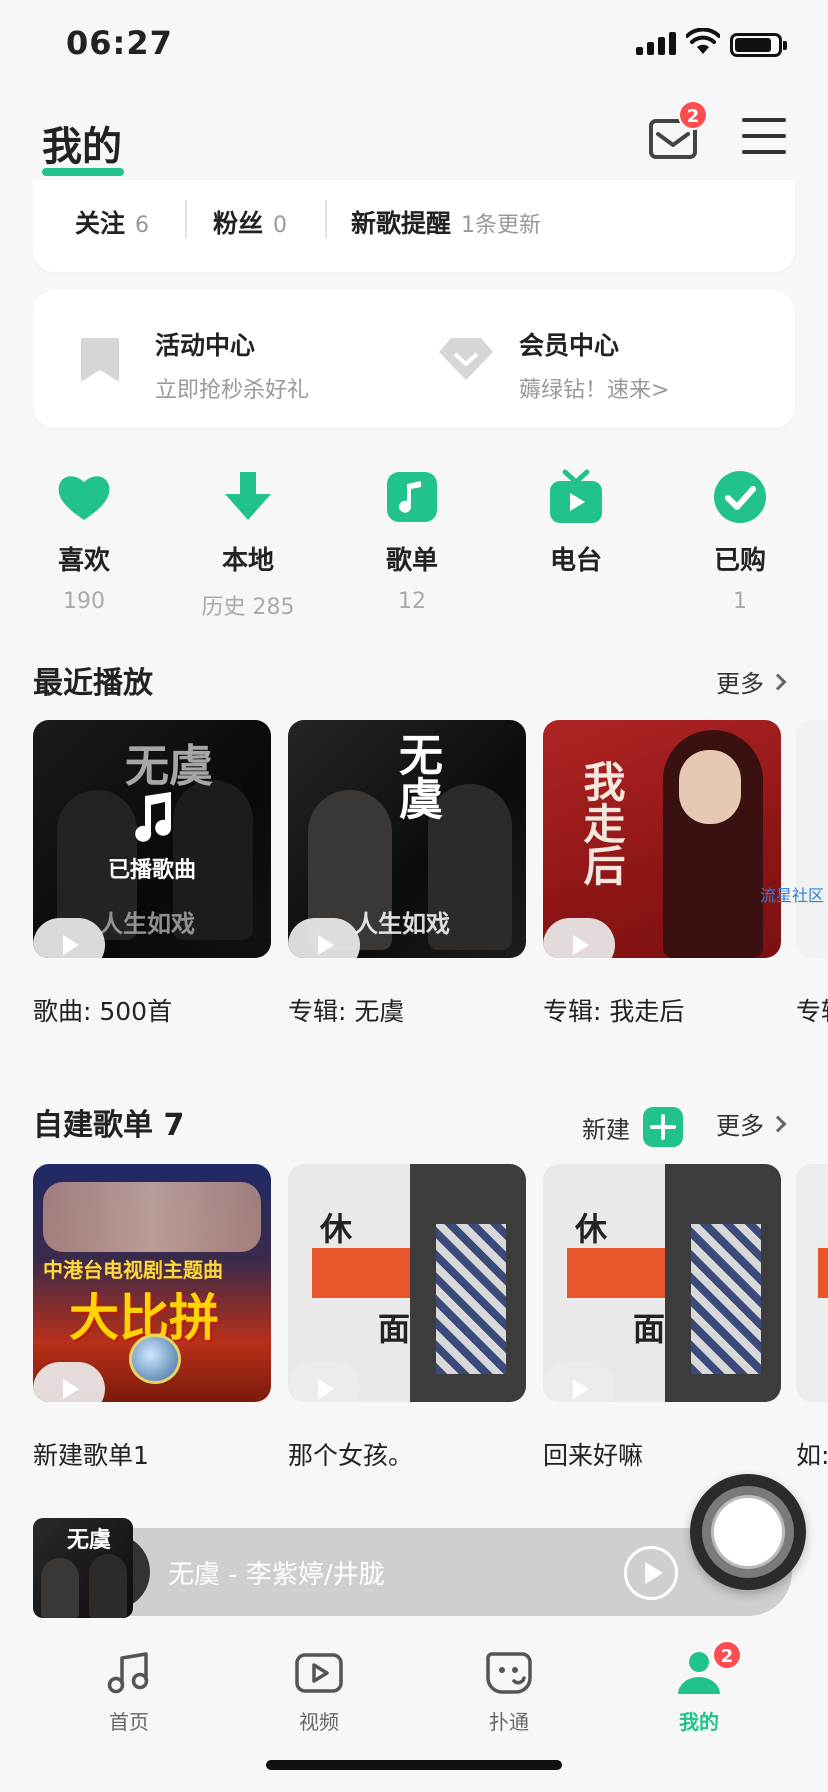  I want to click on quick-purchased: 已购 1, so click(740, 541).